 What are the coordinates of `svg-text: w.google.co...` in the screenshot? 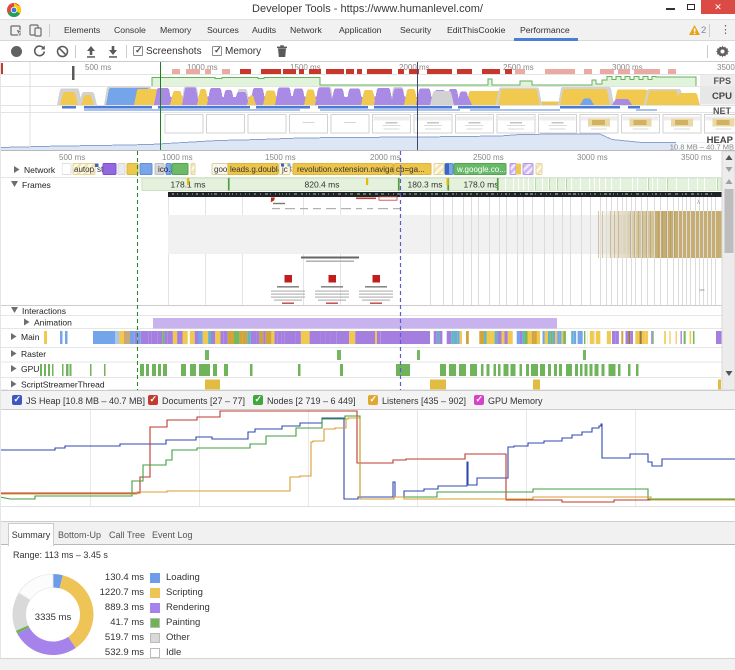 It's located at (481, 169).